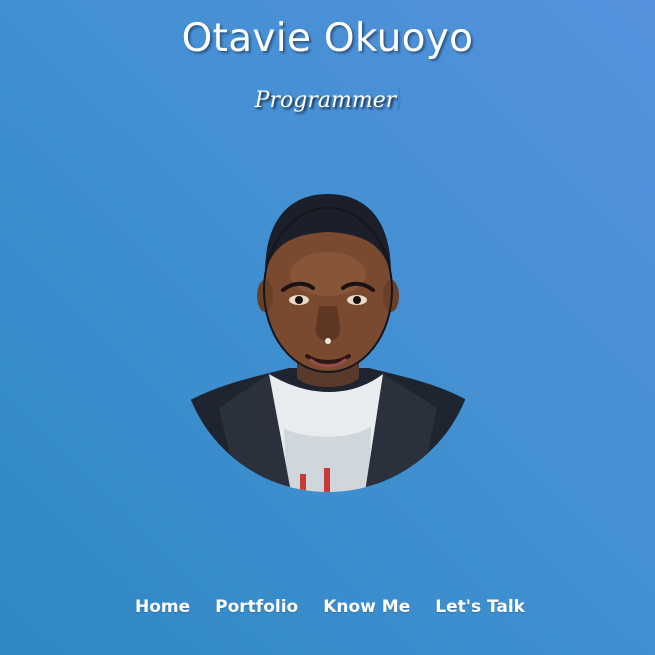 This screenshot has height=655, width=655. What do you see at coordinates (162, 607) in the screenshot?
I see `nav-home: Home` at bounding box center [162, 607].